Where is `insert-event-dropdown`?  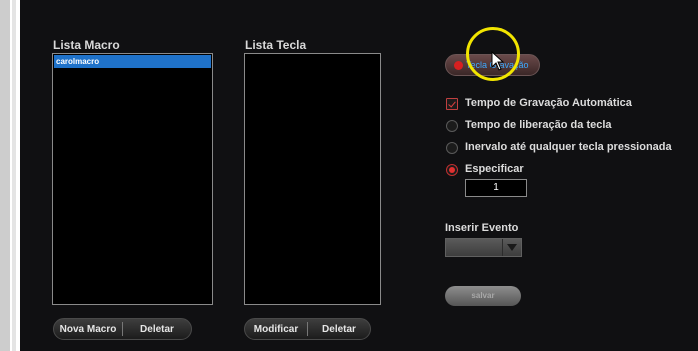
insert-event-dropdown is located at coordinates (483, 247).